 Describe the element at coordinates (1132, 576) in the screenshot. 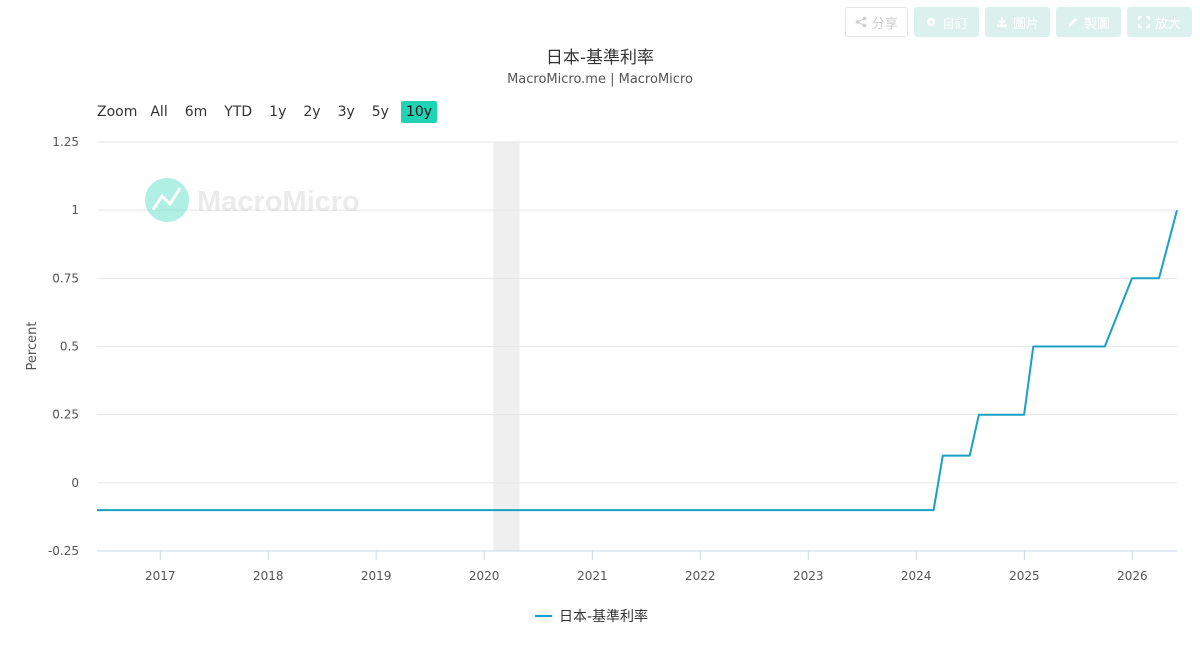

I see `x-tick-label-9: 2026` at that location.